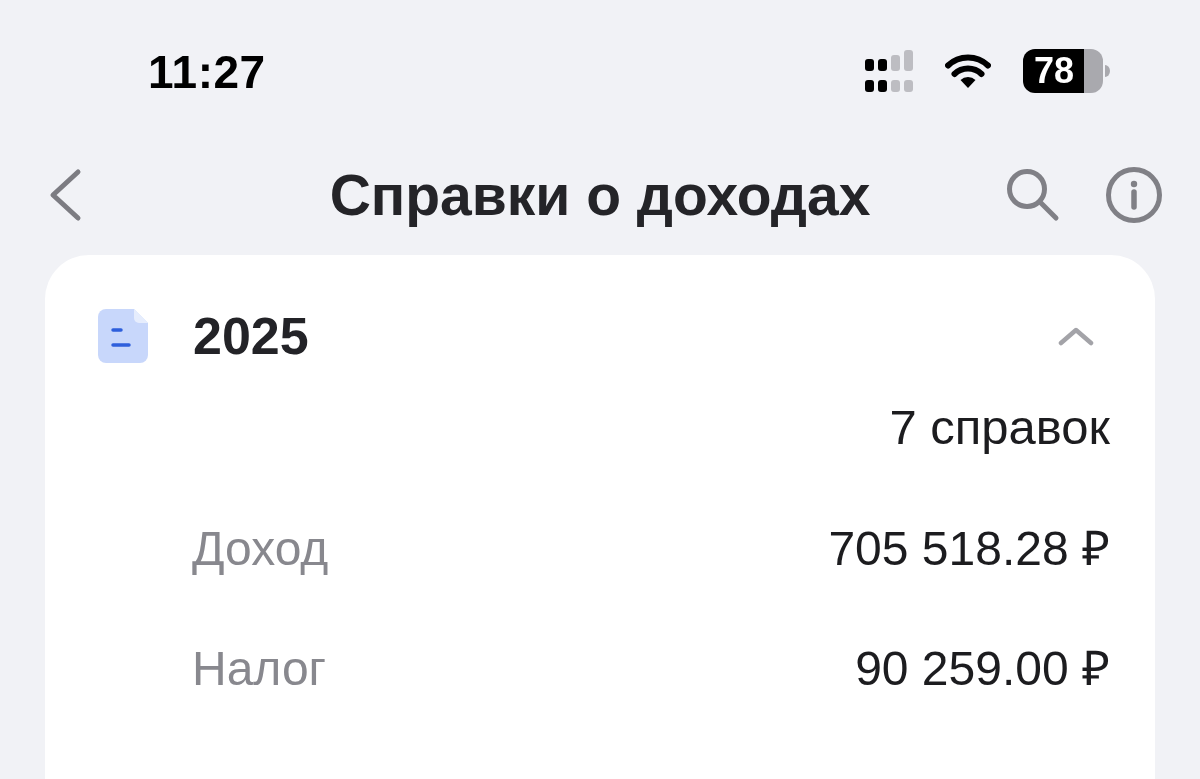 Image resolution: width=1200 pixels, height=779 pixels. Describe the element at coordinates (600, 195) in the screenshot. I see `screen-title: Справки о доходах` at that location.